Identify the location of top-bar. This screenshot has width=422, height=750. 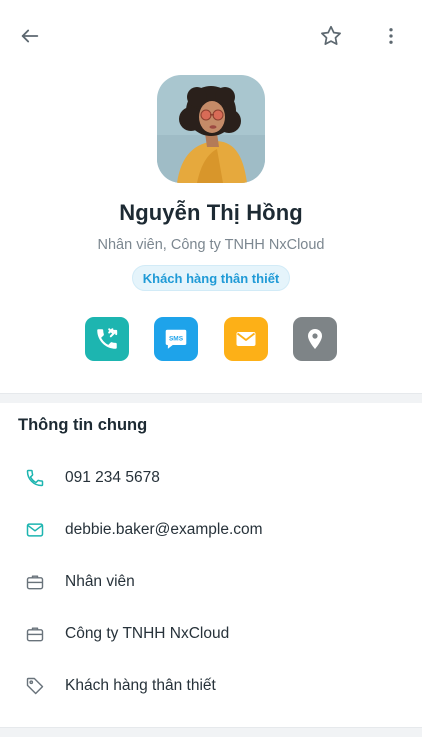
(211, 36).